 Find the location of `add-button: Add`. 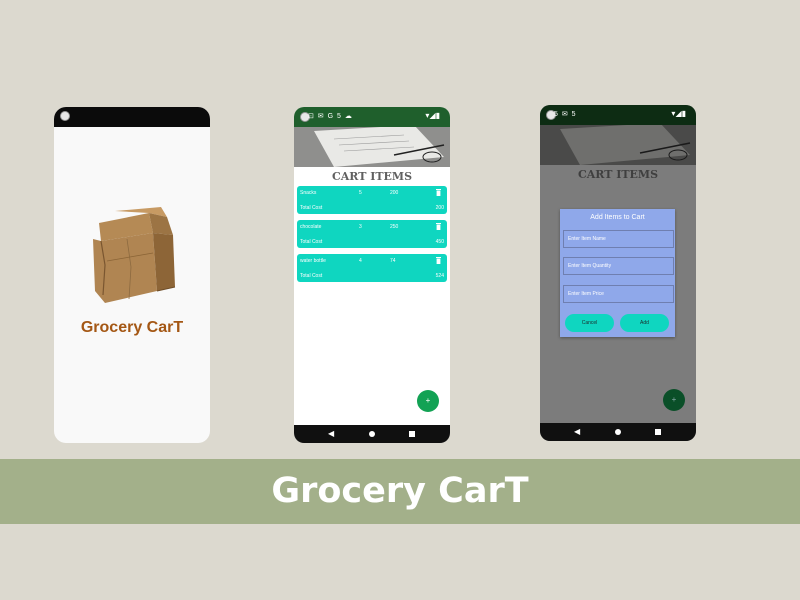

add-button: Add is located at coordinates (644, 323).